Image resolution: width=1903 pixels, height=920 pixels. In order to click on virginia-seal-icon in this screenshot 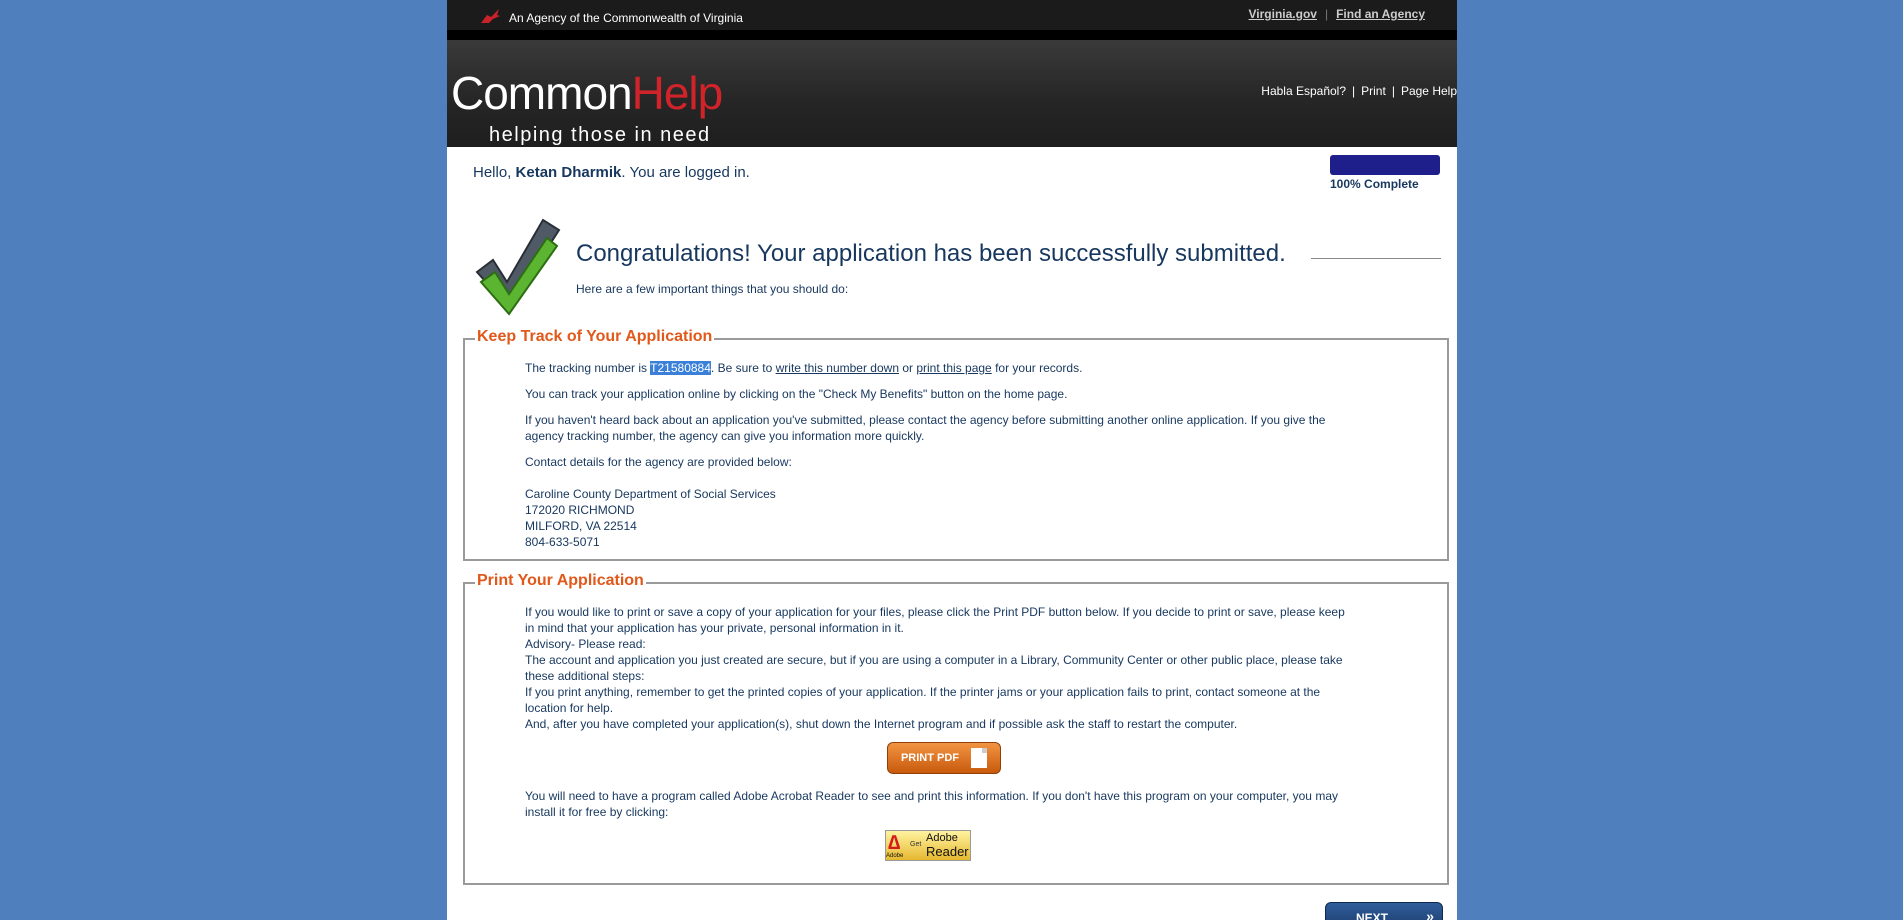, I will do `click(490, 17)`.